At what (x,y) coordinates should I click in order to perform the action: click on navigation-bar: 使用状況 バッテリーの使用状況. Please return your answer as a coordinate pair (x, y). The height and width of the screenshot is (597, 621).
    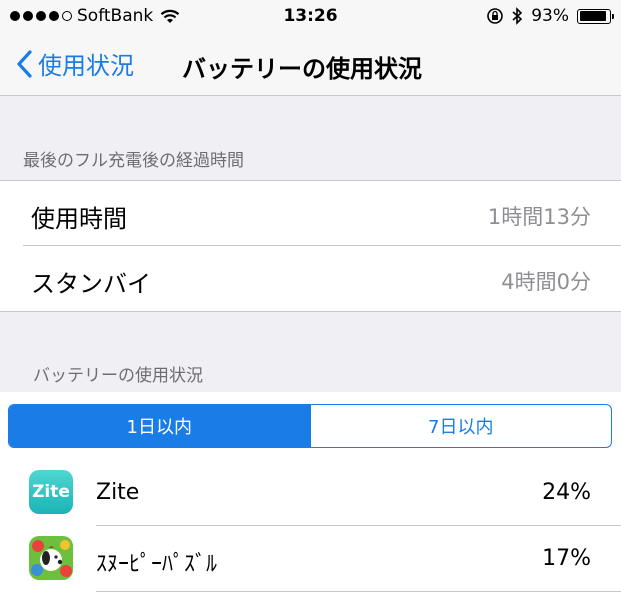
    Looking at the image, I should click on (310, 66).